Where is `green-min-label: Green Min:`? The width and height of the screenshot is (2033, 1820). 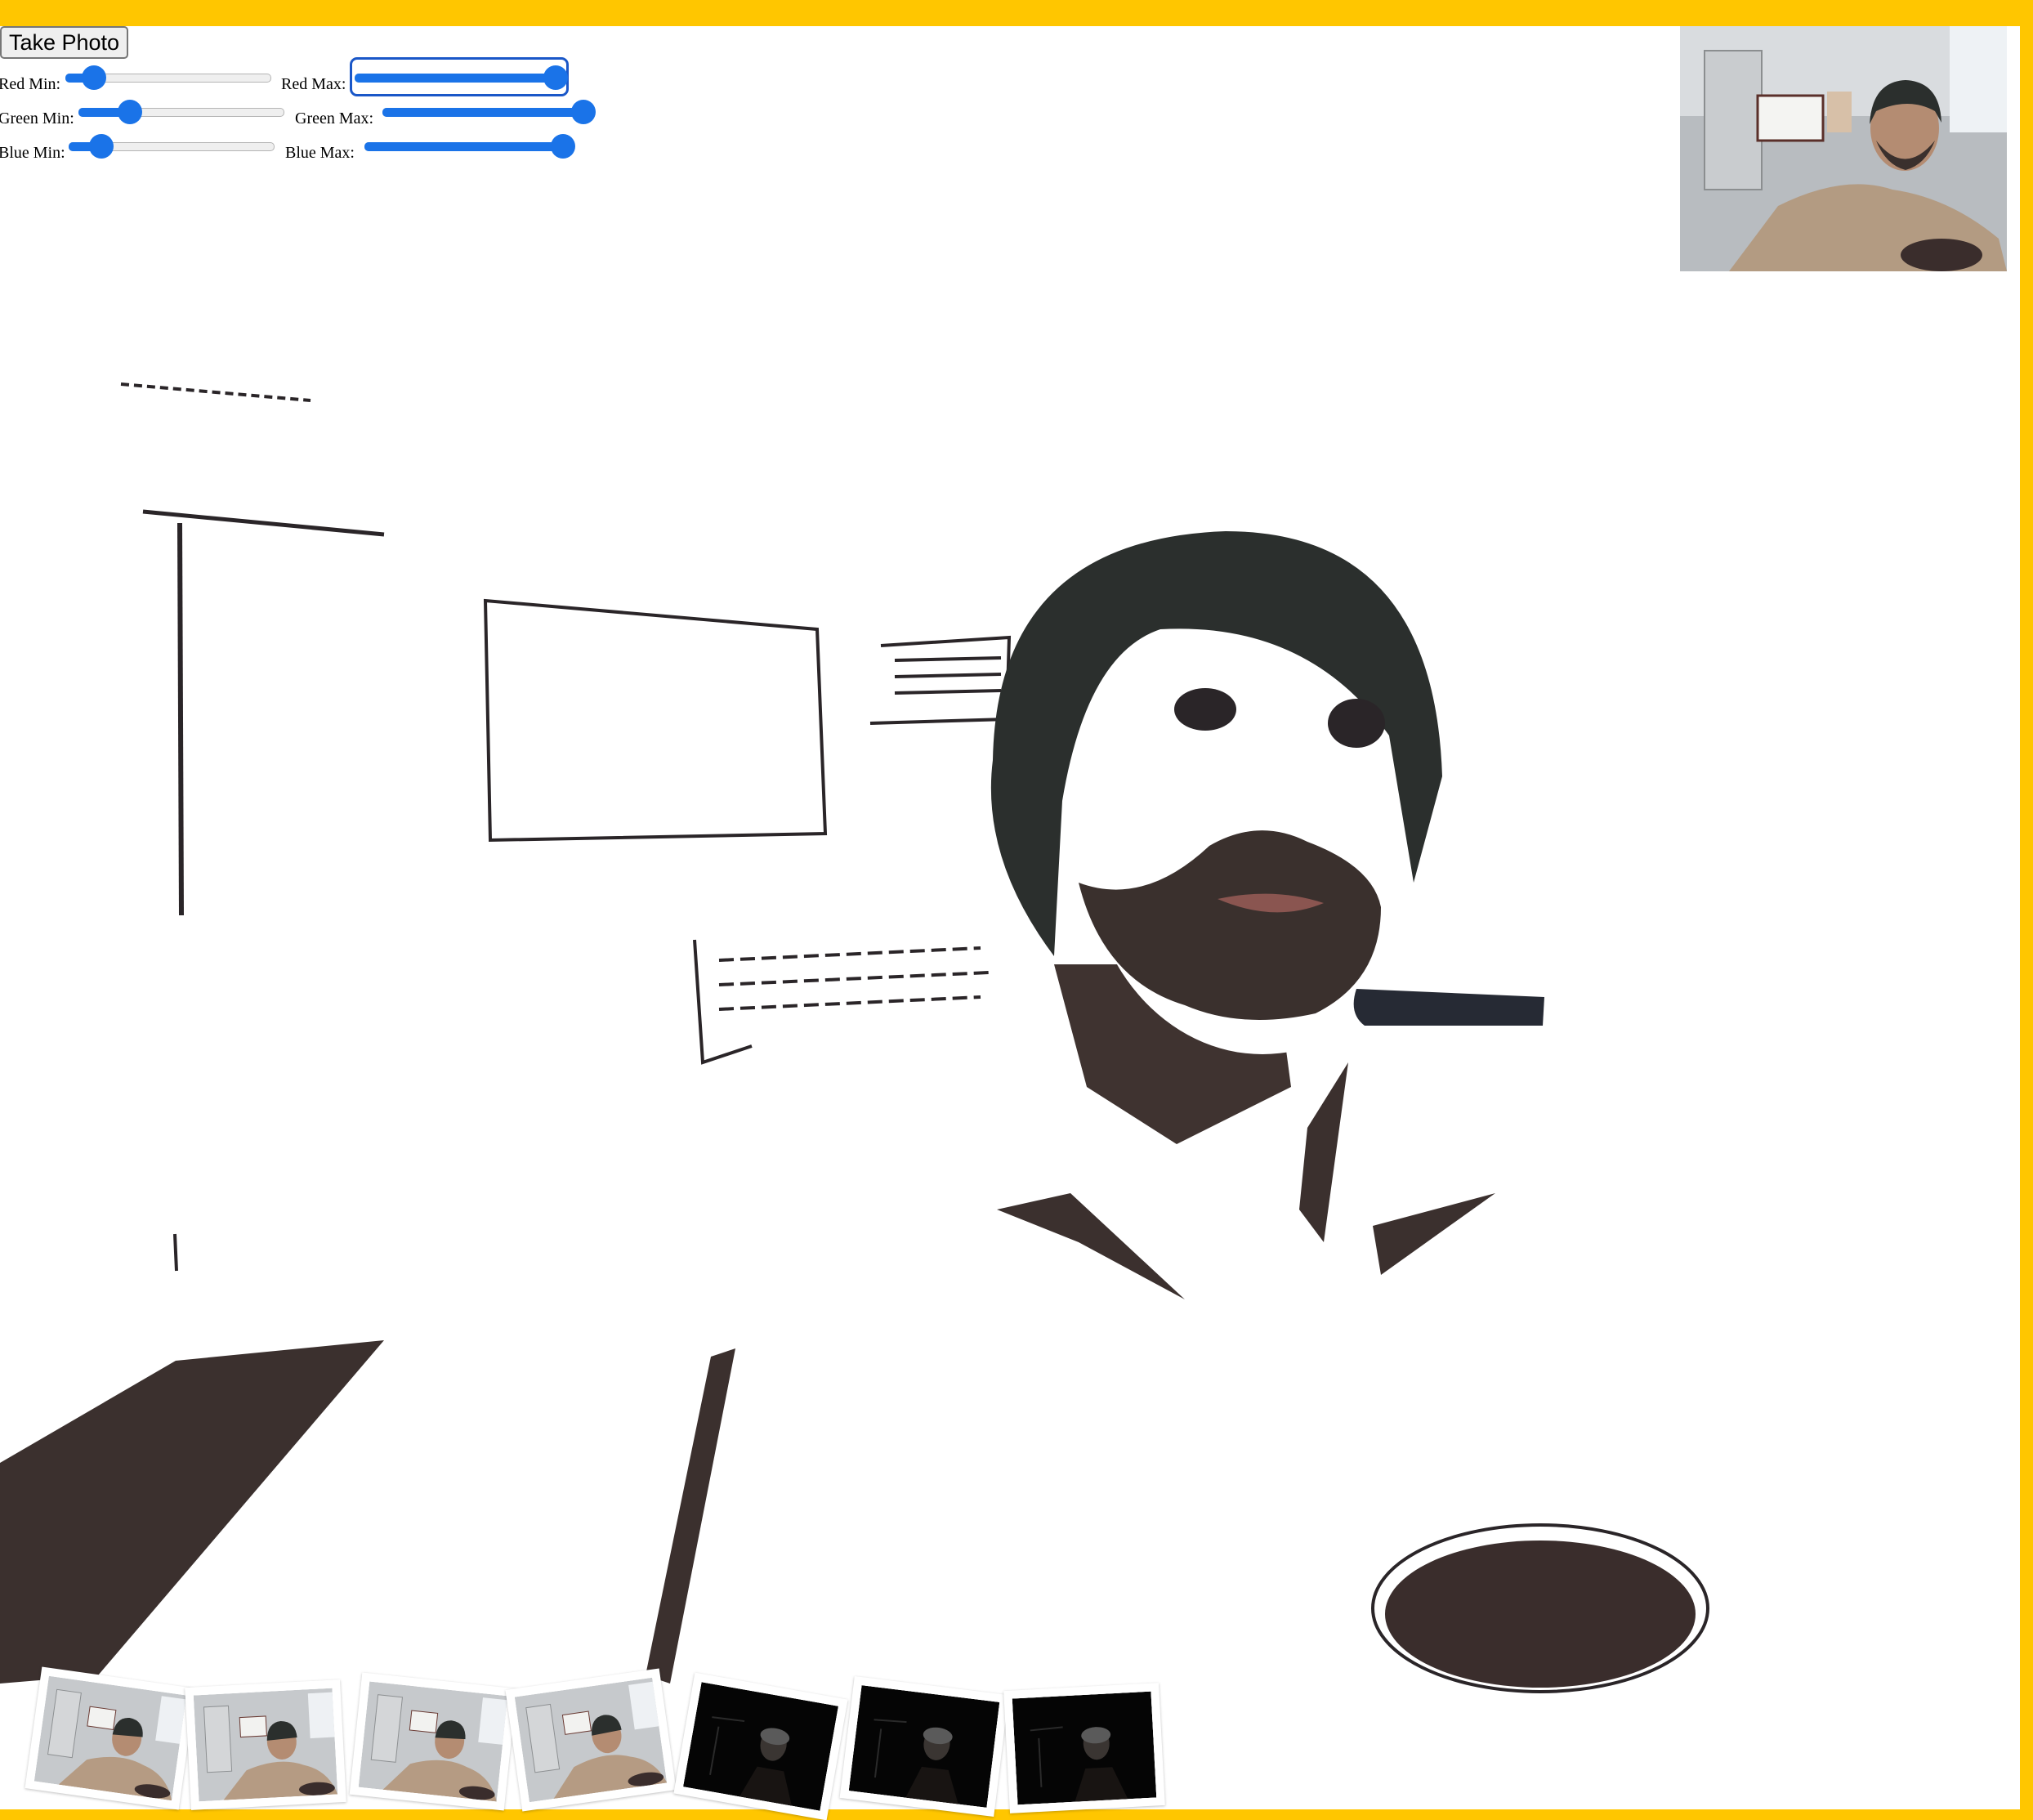 green-min-label: Green Min: is located at coordinates (37, 118).